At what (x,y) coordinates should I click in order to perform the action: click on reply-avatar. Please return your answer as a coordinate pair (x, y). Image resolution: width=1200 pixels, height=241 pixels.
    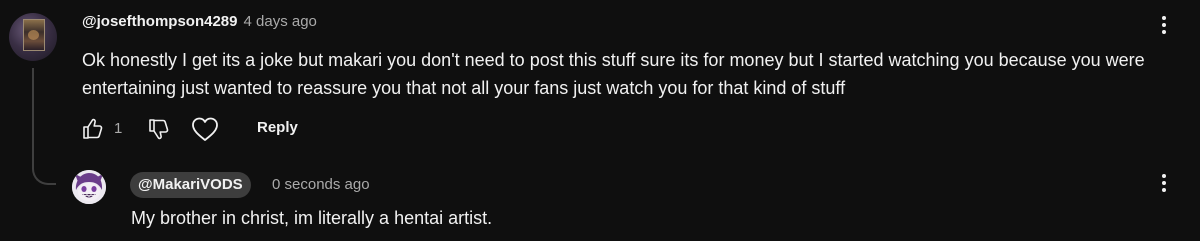
    Looking at the image, I should click on (89, 187).